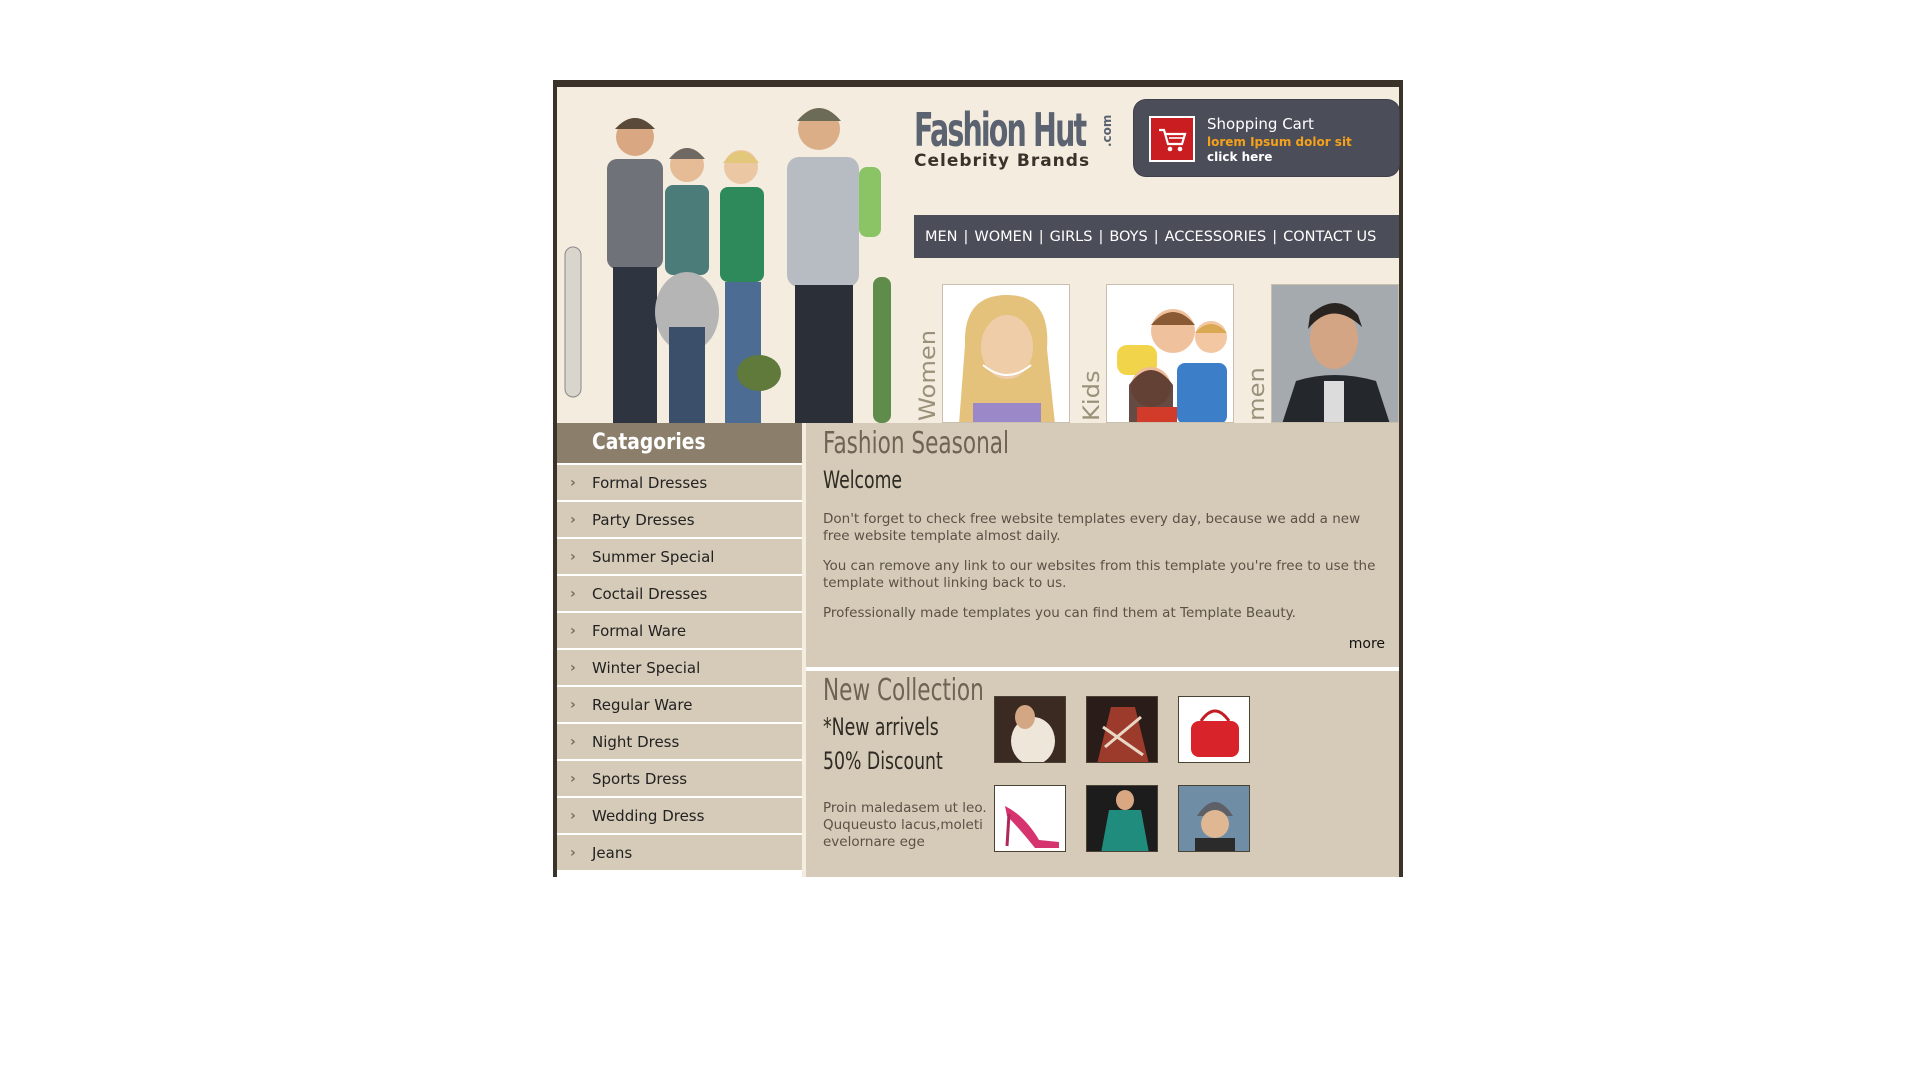 This screenshot has width=1920, height=1080. I want to click on nav-boys: BOYS, so click(1128, 237).